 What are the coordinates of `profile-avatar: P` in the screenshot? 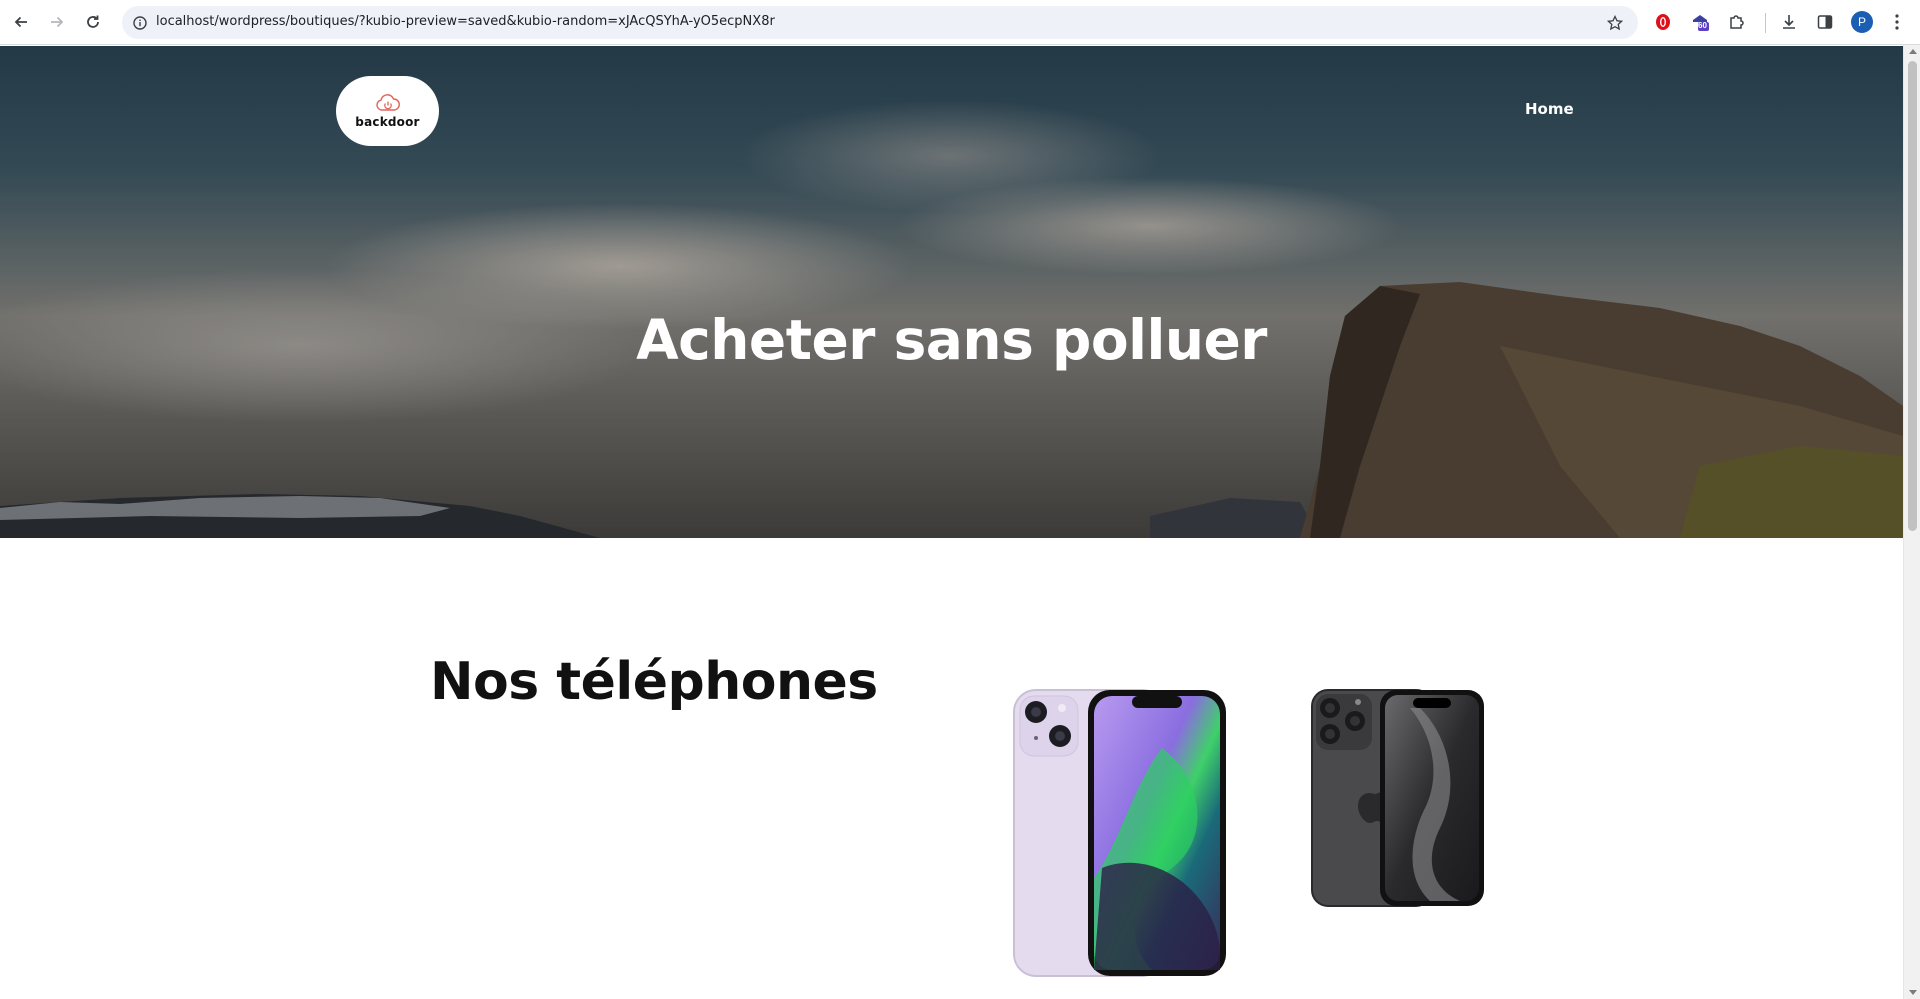 It's located at (1862, 22).